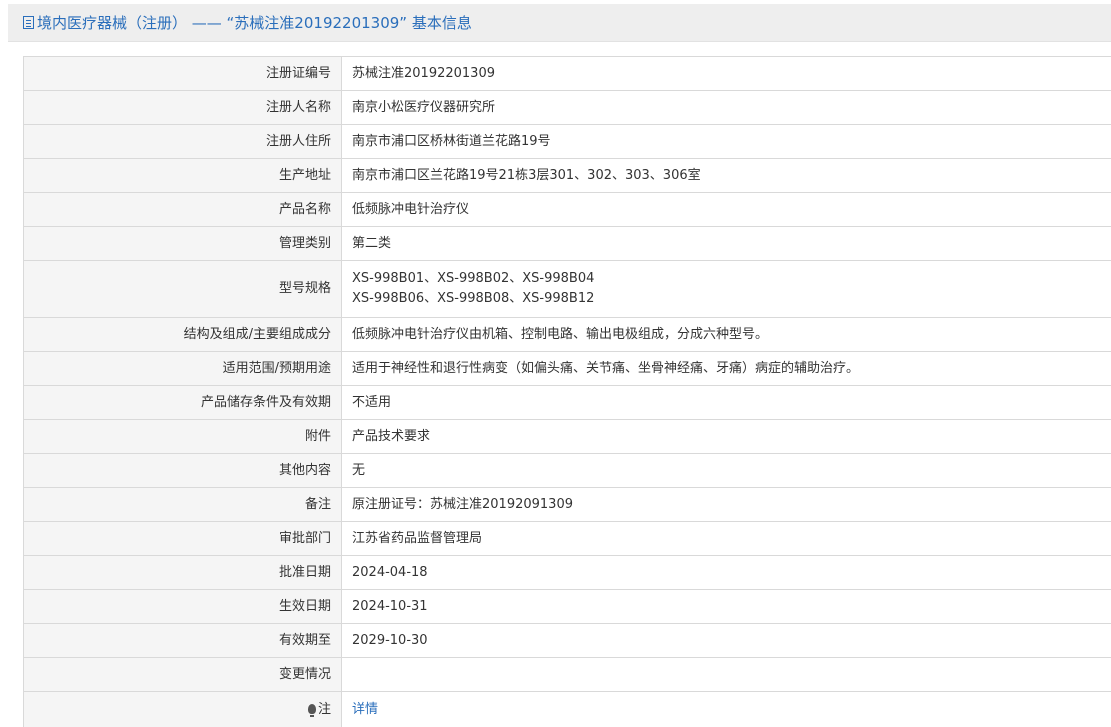 The height and width of the screenshot is (727, 1111). Describe the element at coordinates (182, 606) in the screenshot. I see `row-label-effective-date: 生效日期` at that location.